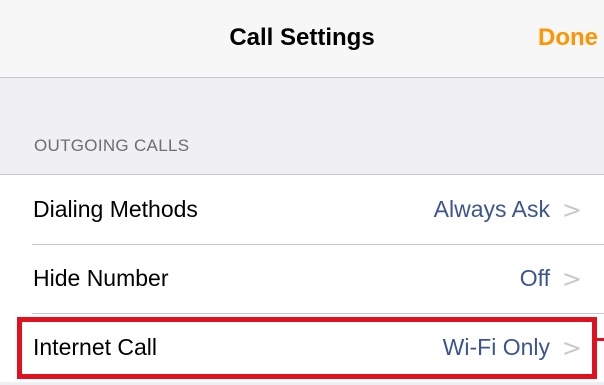 The image size is (604, 385). What do you see at coordinates (568, 38) in the screenshot?
I see `done-button: Done` at bounding box center [568, 38].